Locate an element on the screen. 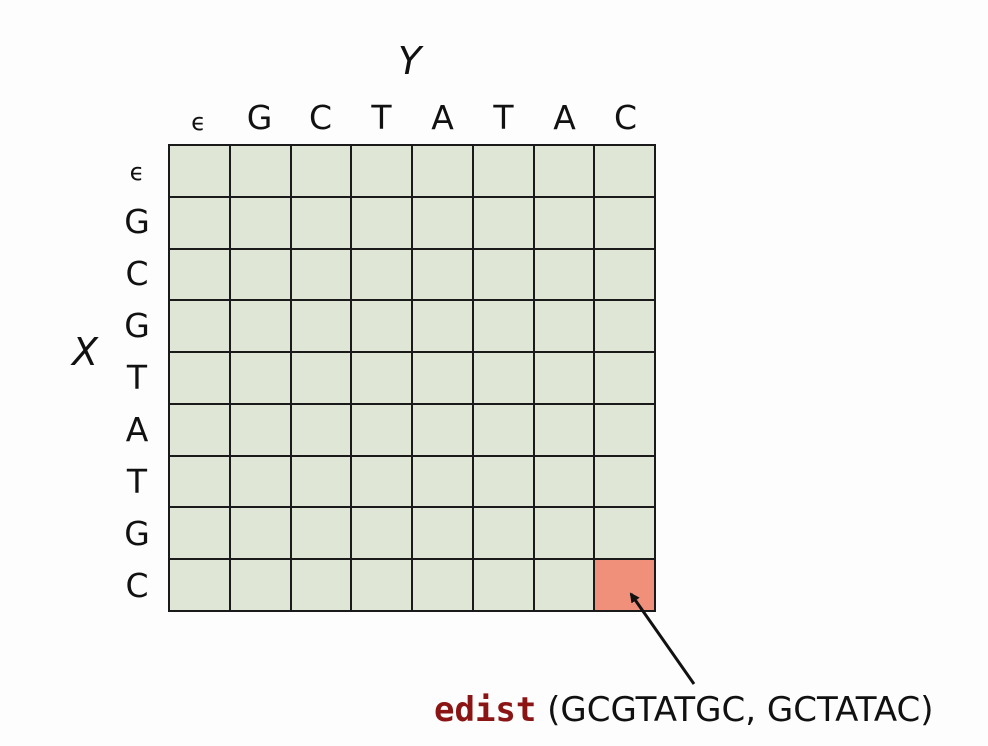 The height and width of the screenshot is (746, 988). row-header: ϵ is located at coordinates (137, 172).